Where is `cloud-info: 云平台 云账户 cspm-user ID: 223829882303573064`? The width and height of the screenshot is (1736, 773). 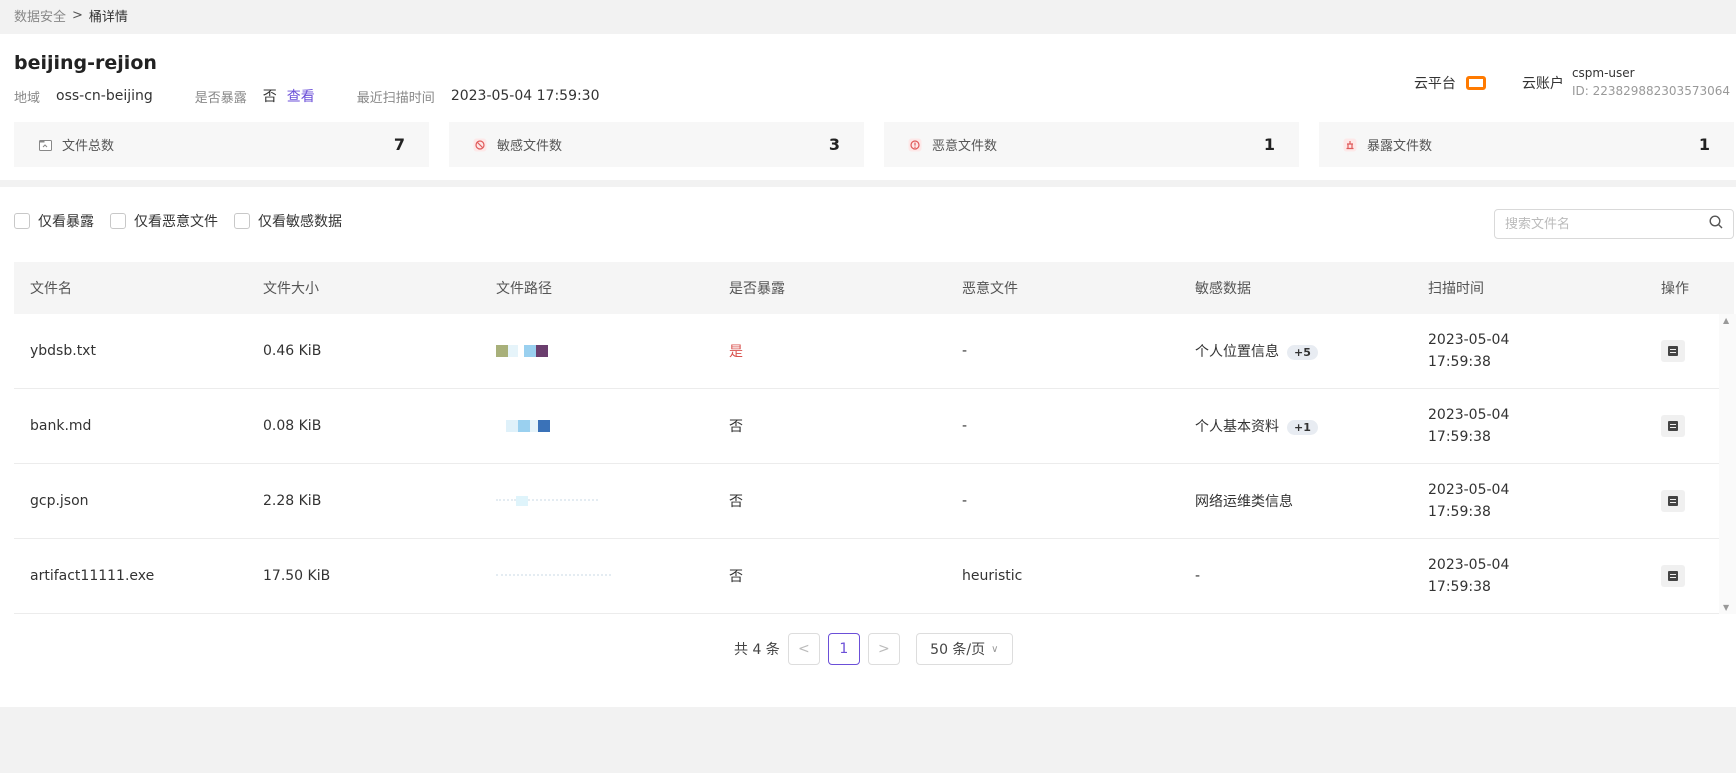
cloud-info: 云平台 云账户 cspm-user ID: 223829882303573064 is located at coordinates (1572, 83).